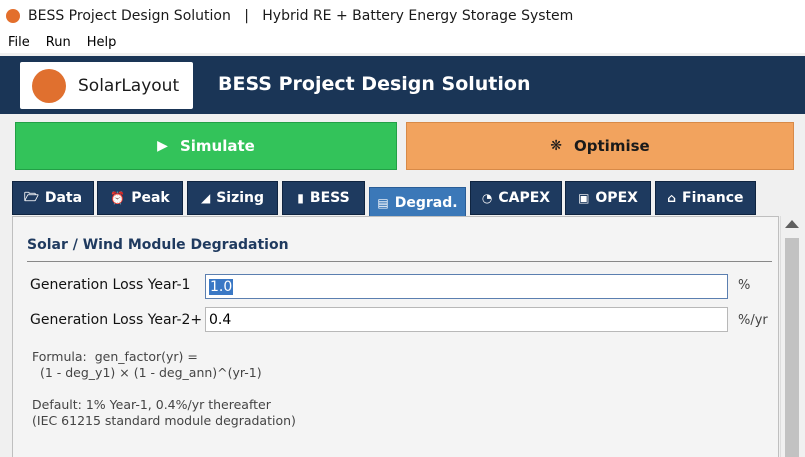  What do you see at coordinates (556, 146) in the screenshot?
I see `gear-icon: ❋` at bounding box center [556, 146].